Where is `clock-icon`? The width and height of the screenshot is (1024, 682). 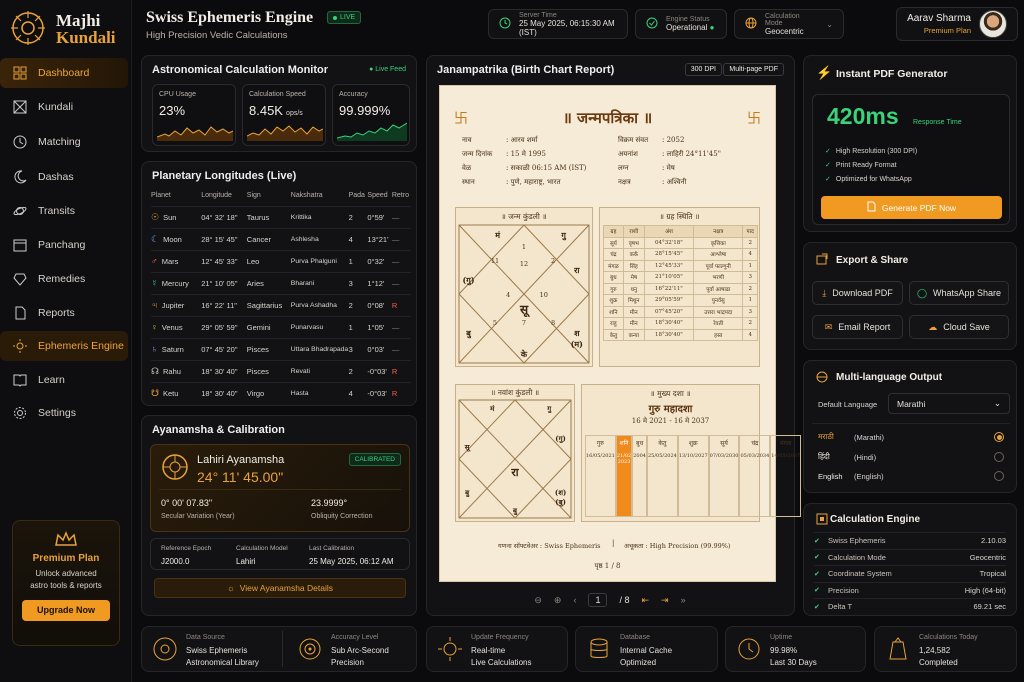
clock-icon is located at coordinates (20, 142).